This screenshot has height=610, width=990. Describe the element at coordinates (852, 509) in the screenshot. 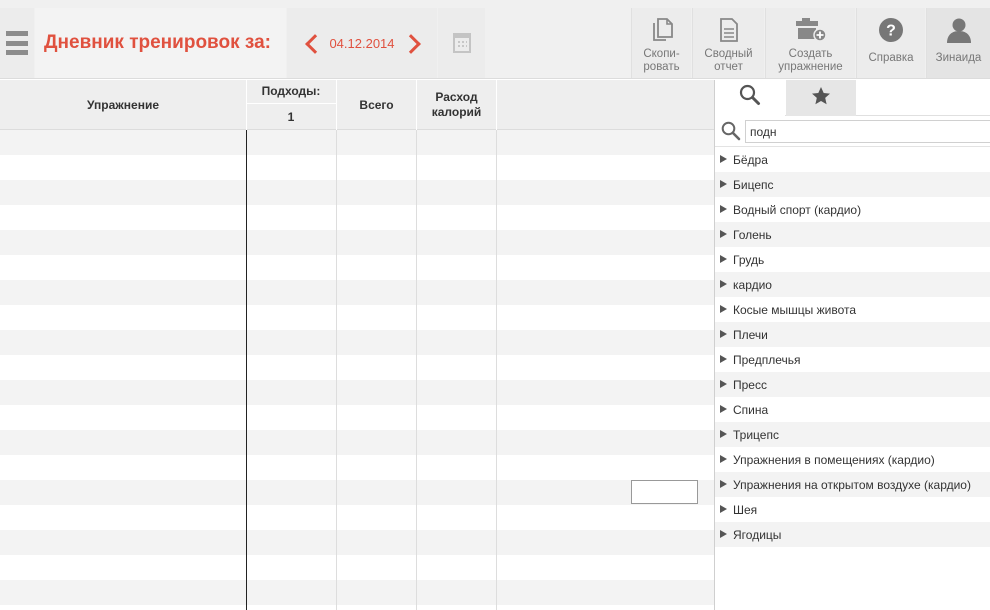

I see `category-item: Шея` at that location.